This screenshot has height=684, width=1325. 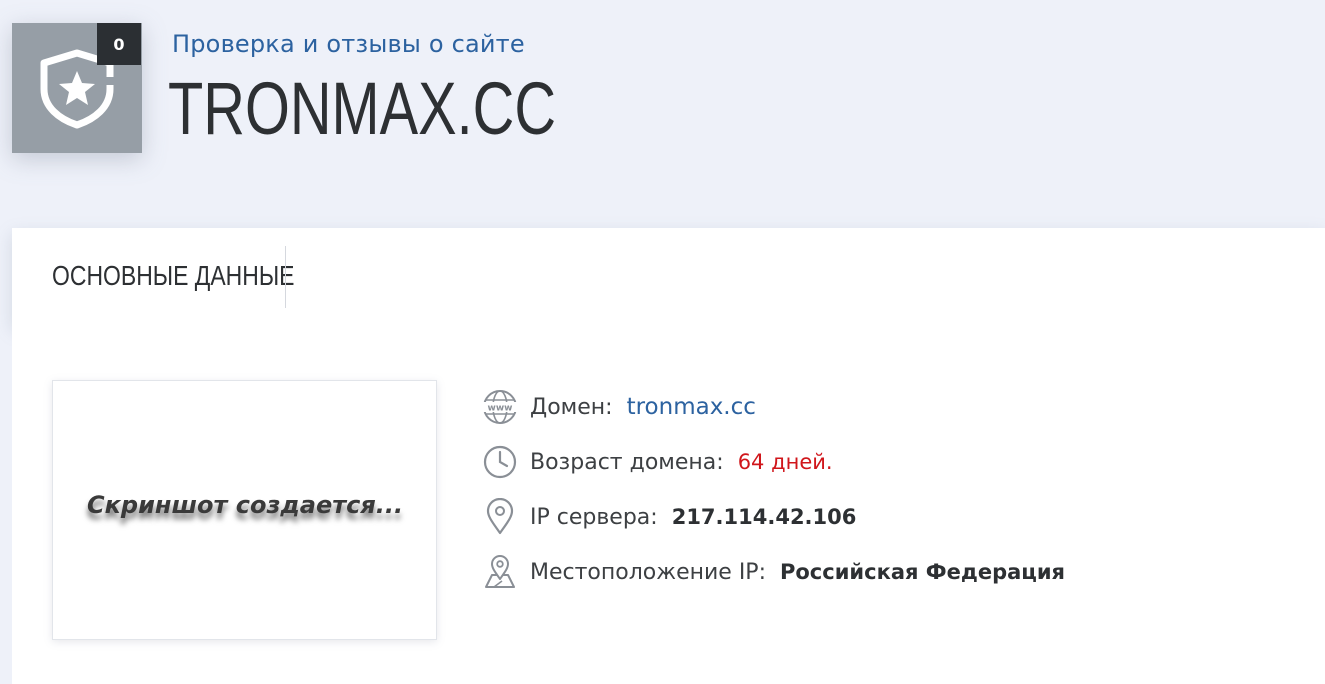 What do you see at coordinates (785, 462) in the screenshot?
I see `domain-age-value: 64 дней.` at bounding box center [785, 462].